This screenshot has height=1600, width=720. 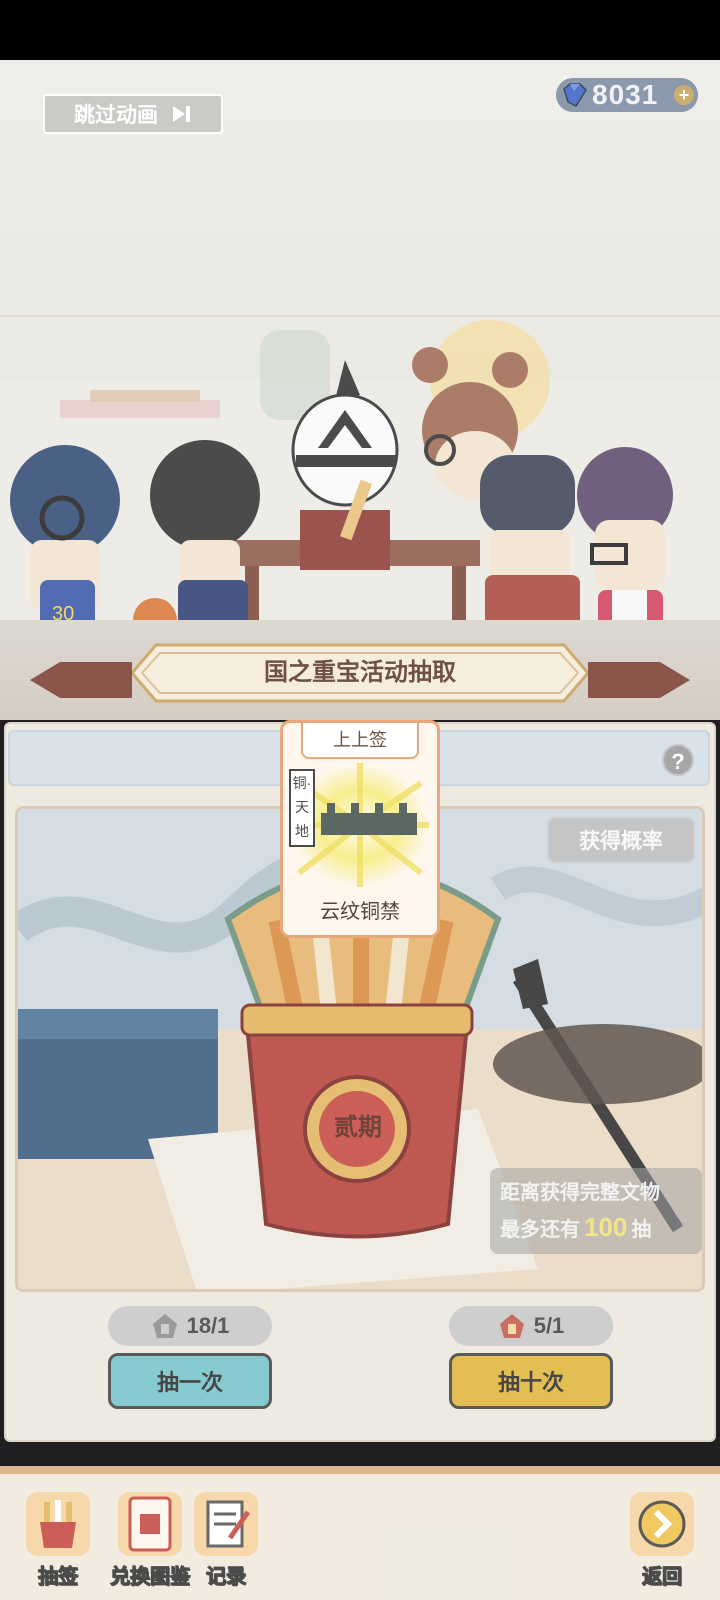 I want to click on remaining-line2: 最多还有 100 抽, so click(x=596, y=1228).